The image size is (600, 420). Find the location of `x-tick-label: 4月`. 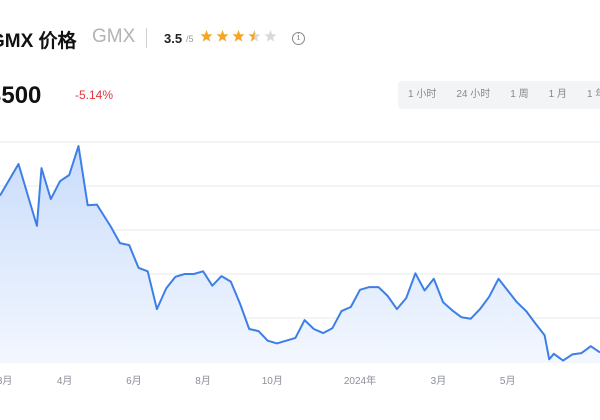

x-tick-label: 4月 is located at coordinates (65, 381).